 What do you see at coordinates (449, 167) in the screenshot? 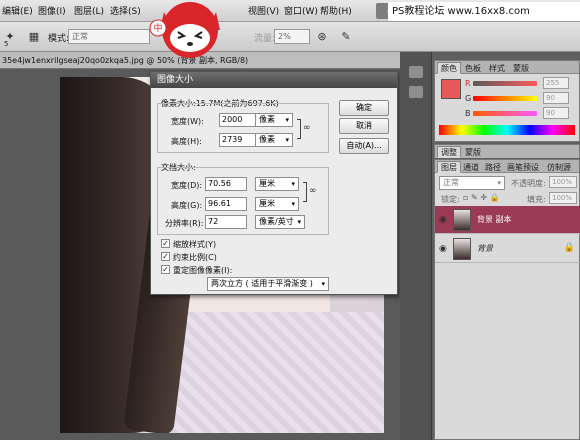
I see `tab-layers: 图层` at bounding box center [449, 167].